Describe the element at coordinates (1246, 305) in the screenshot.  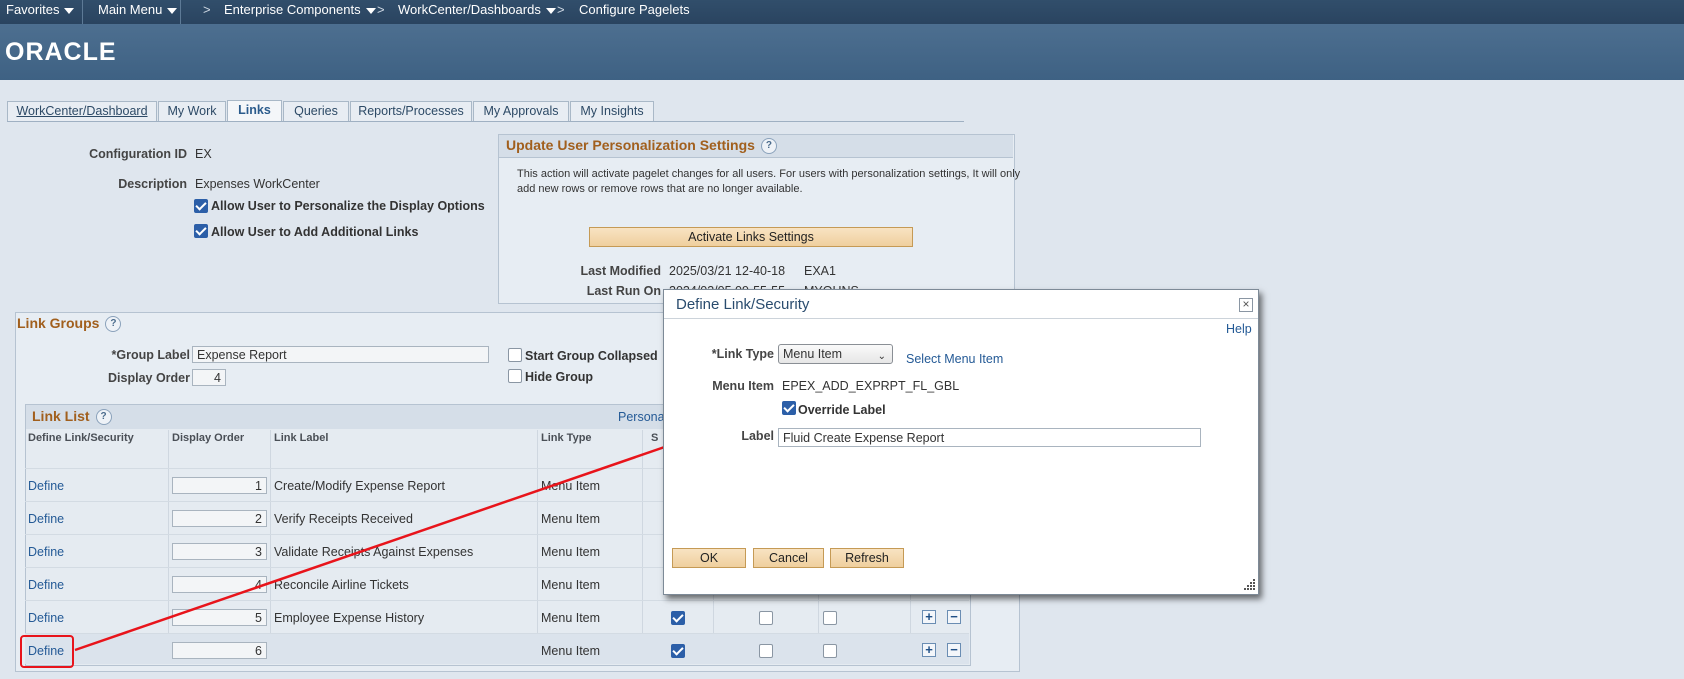
I see `close-icon: ×` at that location.